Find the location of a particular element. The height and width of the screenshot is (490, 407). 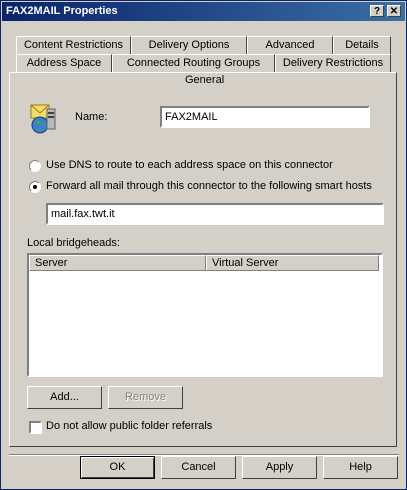

tab-connected-routing-groups: Connected Routing Groups is located at coordinates (193, 63).